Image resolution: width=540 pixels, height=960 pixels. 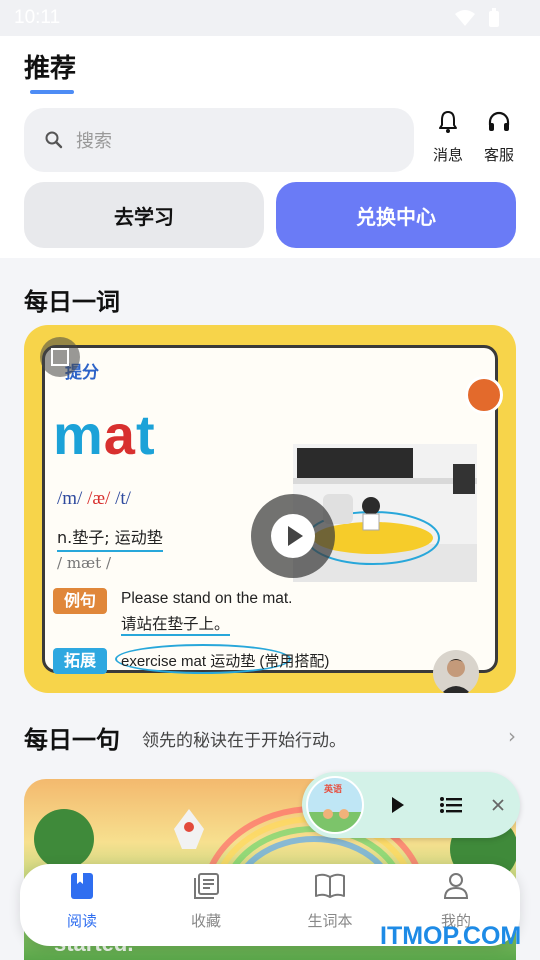 I want to click on collection-icon, so click(x=206, y=886).